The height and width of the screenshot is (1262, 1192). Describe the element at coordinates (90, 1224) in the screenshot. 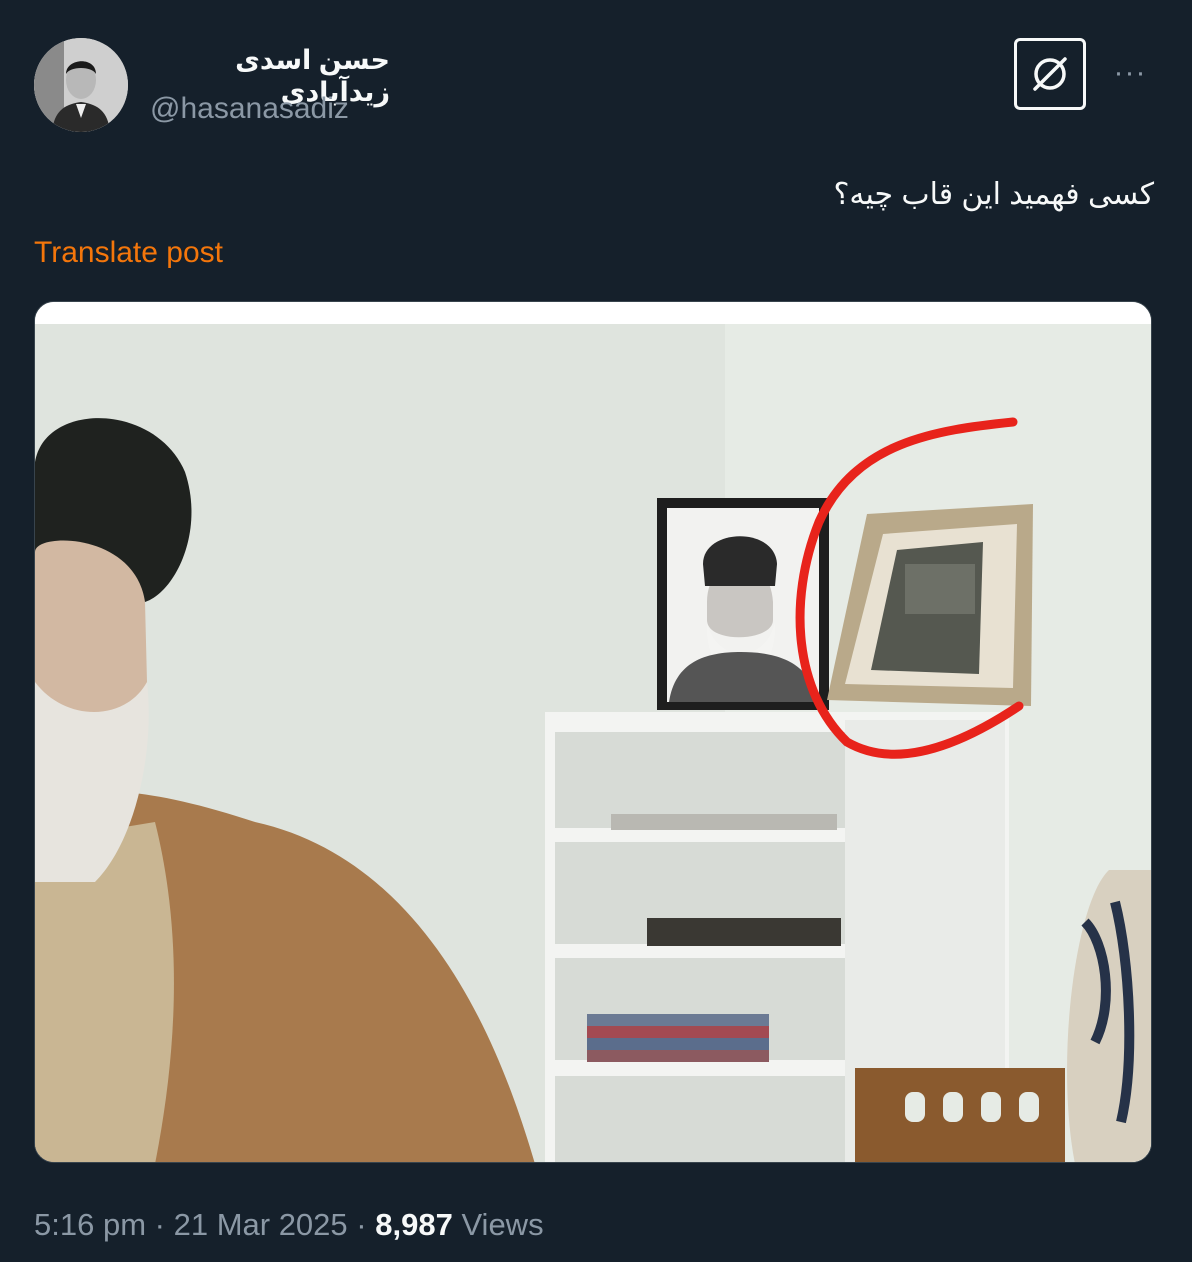

I see `post-time: 5:16 pm` at that location.